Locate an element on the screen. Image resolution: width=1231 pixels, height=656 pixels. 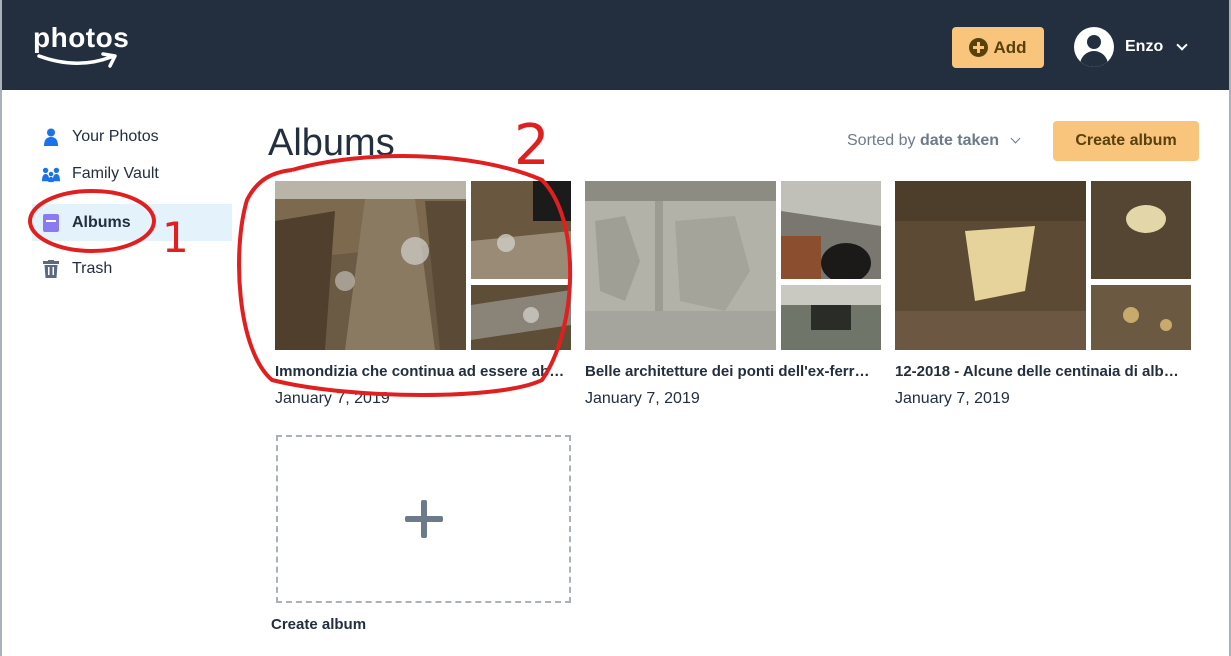
user-name: Enzo is located at coordinates (1144, 46).